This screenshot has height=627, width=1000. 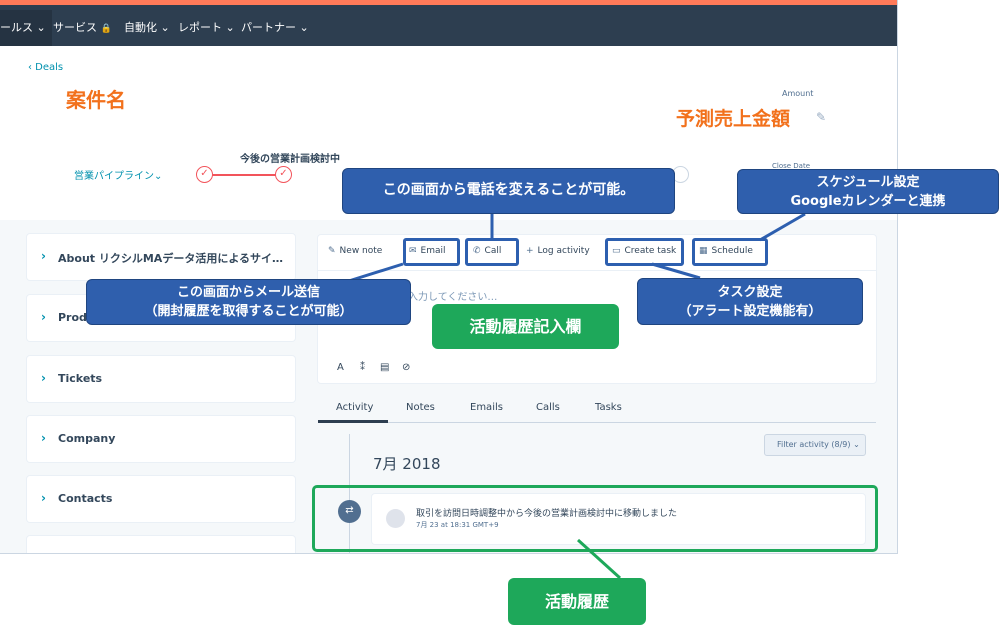 I want to click on callout-line: スケジュール設定, so click(x=868, y=182).